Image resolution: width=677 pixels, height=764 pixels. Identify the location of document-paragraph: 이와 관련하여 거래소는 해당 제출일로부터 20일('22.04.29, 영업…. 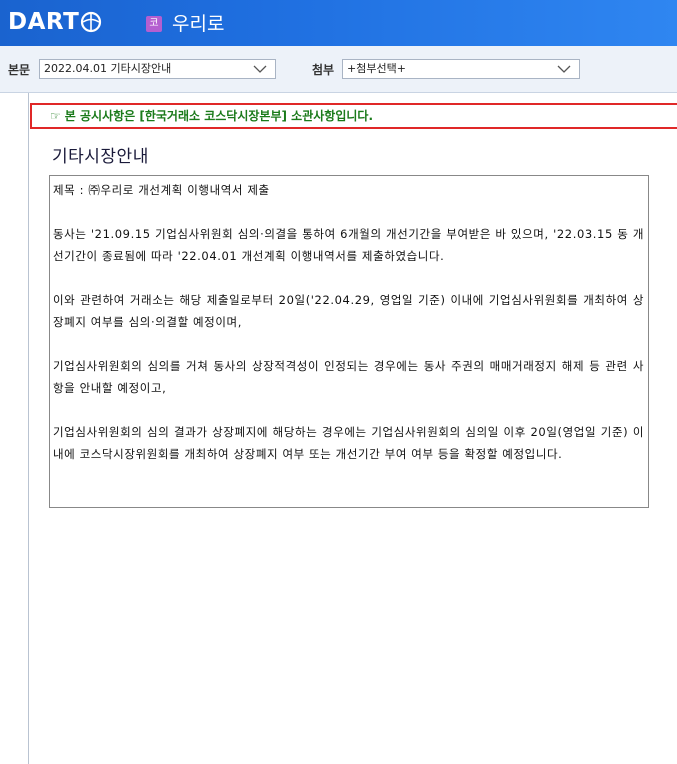
(348, 311).